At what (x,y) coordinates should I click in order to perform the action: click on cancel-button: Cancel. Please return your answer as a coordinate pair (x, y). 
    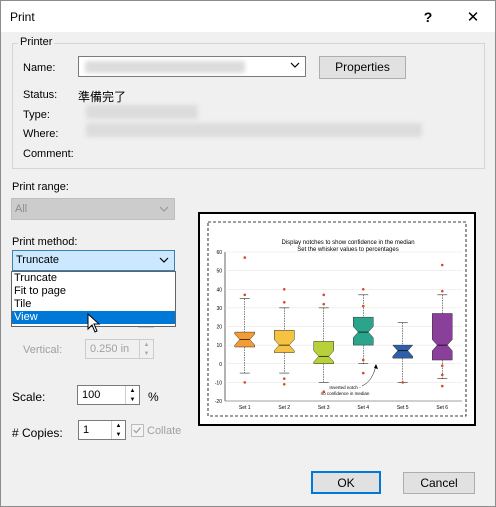
    Looking at the image, I should click on (439, 483).